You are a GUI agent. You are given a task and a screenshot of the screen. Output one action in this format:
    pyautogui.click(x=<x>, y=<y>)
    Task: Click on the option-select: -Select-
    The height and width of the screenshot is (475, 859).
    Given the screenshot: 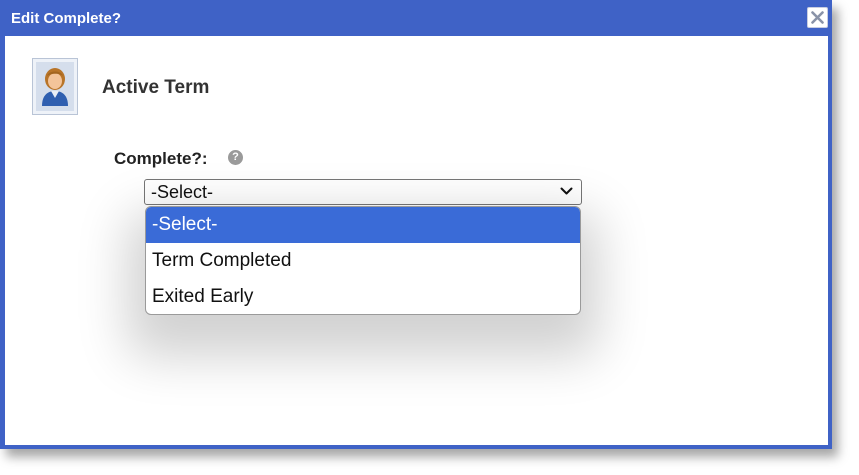 What is the action you would take?
    pyautogui.click(x=363, y=225)
    